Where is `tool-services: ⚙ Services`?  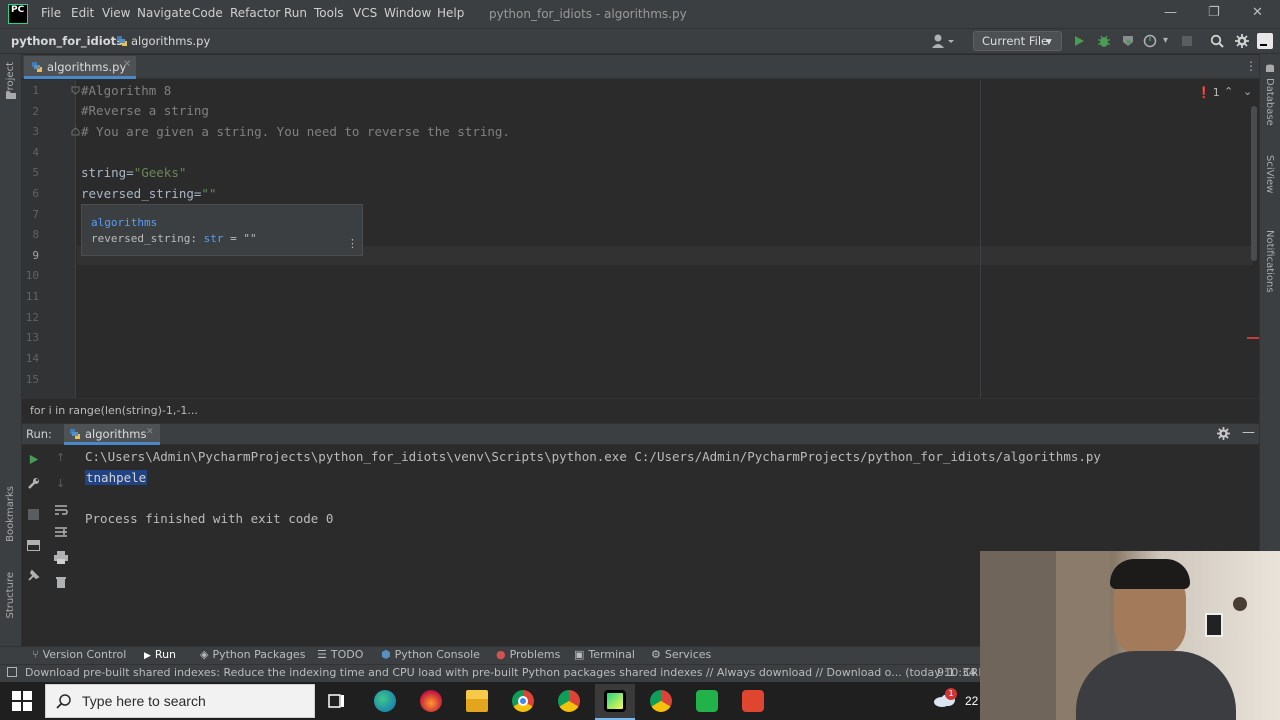
tool-services: ⚙ Services is located at coordinates (681, 654).